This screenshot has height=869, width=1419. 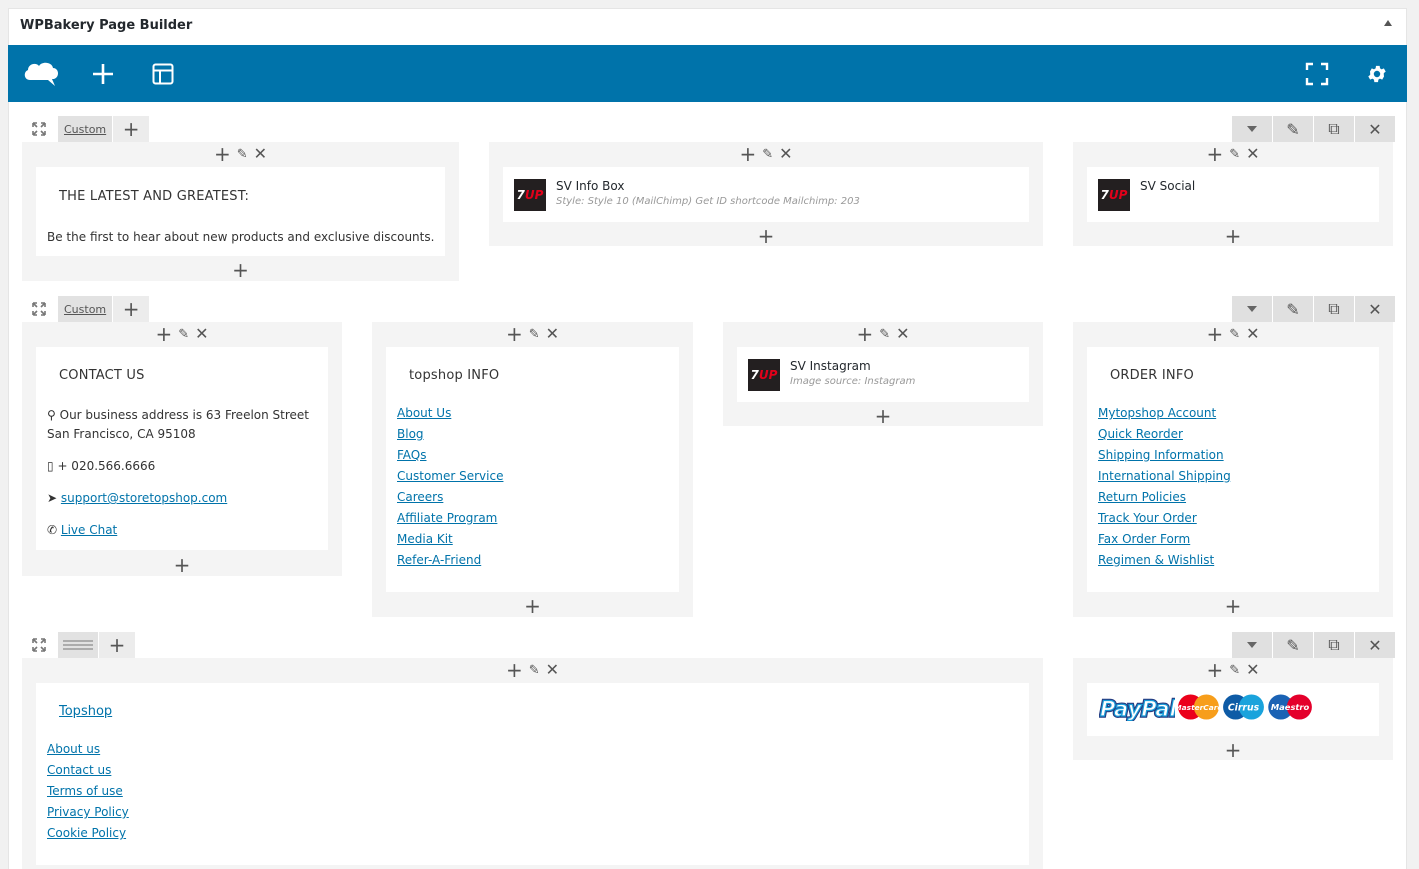 I want to click on column-controls: + ✎ ✕, so click(x=240, y=154).